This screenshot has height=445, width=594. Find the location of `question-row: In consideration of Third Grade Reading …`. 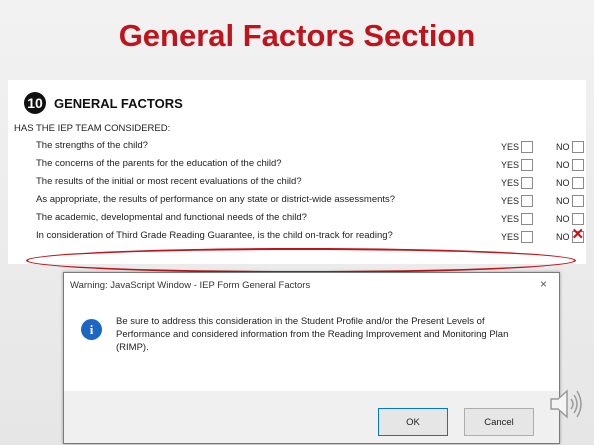

question-row: In consideration of Third Grade Reading … is located at coordinates (310, 236).